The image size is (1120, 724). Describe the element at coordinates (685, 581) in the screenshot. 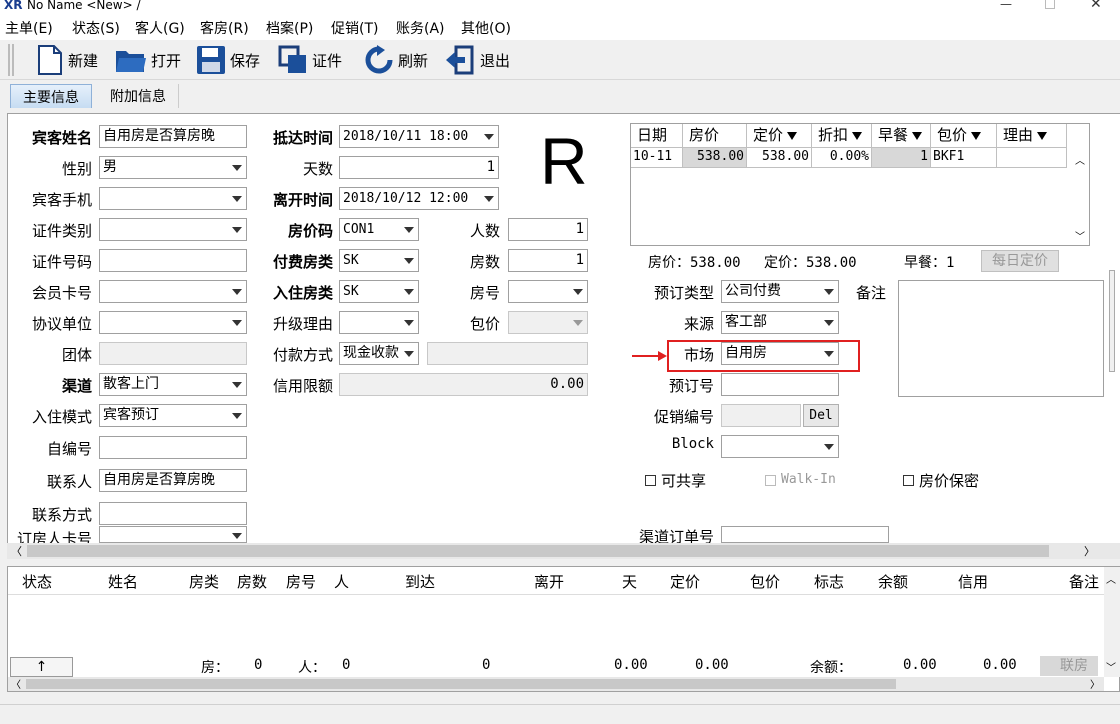

I see `col-fixed-rate: 定价` at that location.